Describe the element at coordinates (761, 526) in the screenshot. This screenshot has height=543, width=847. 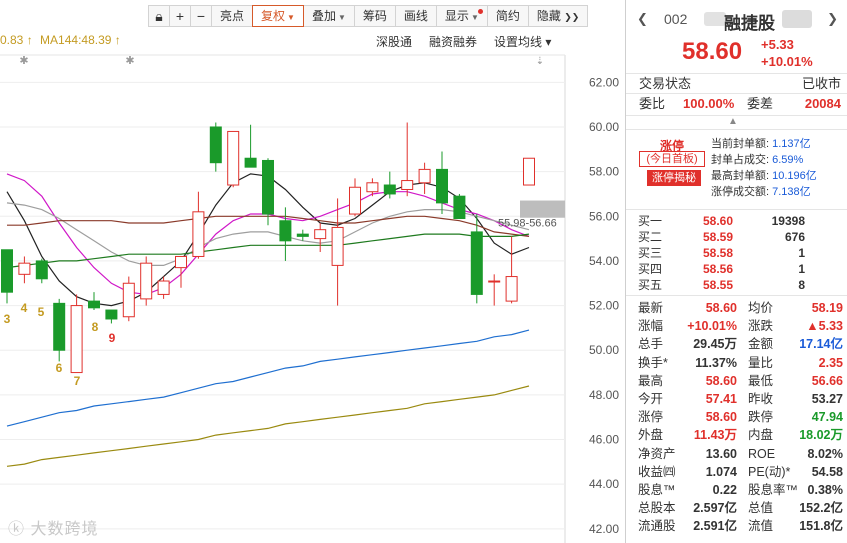
I see `stat-label: 流值` at that location.